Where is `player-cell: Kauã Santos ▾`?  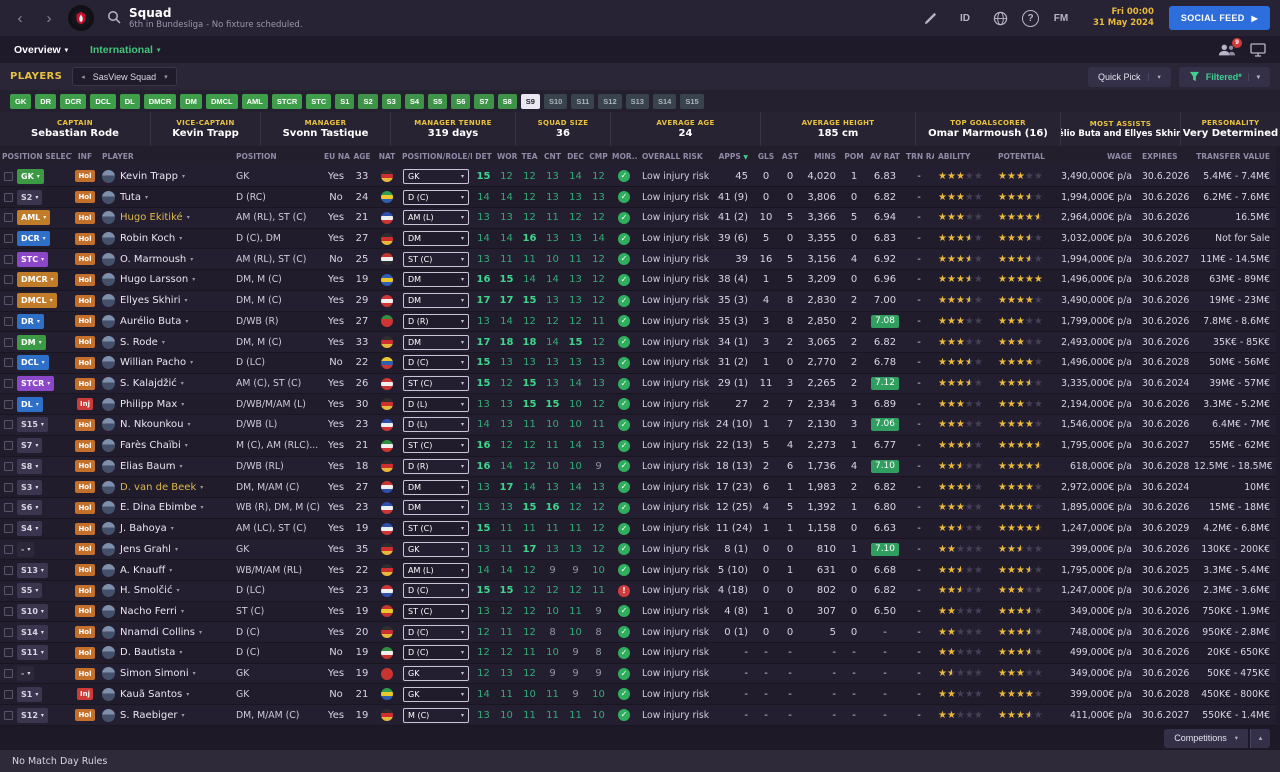
player-cell: Kauã Santos ▾ is located at coordinates (165, 694).